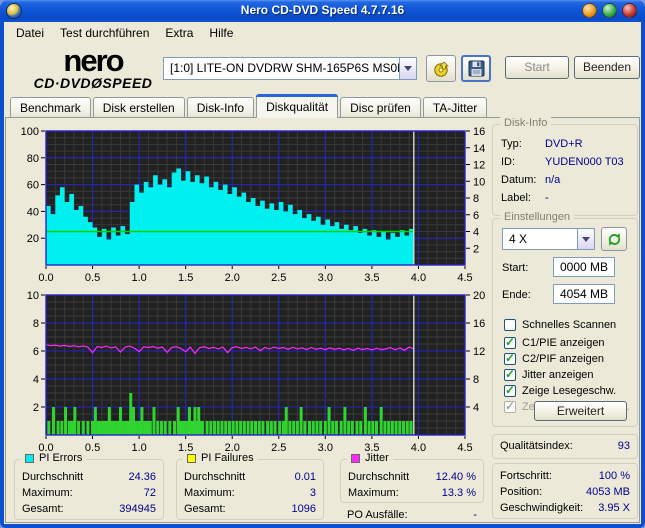 This screenshot has height=528, width=645. What do you see at coordinates (220, 107) in the screenshot?
I see `tab-disk-info: Disk-Info` at bounding box center [220, 107].